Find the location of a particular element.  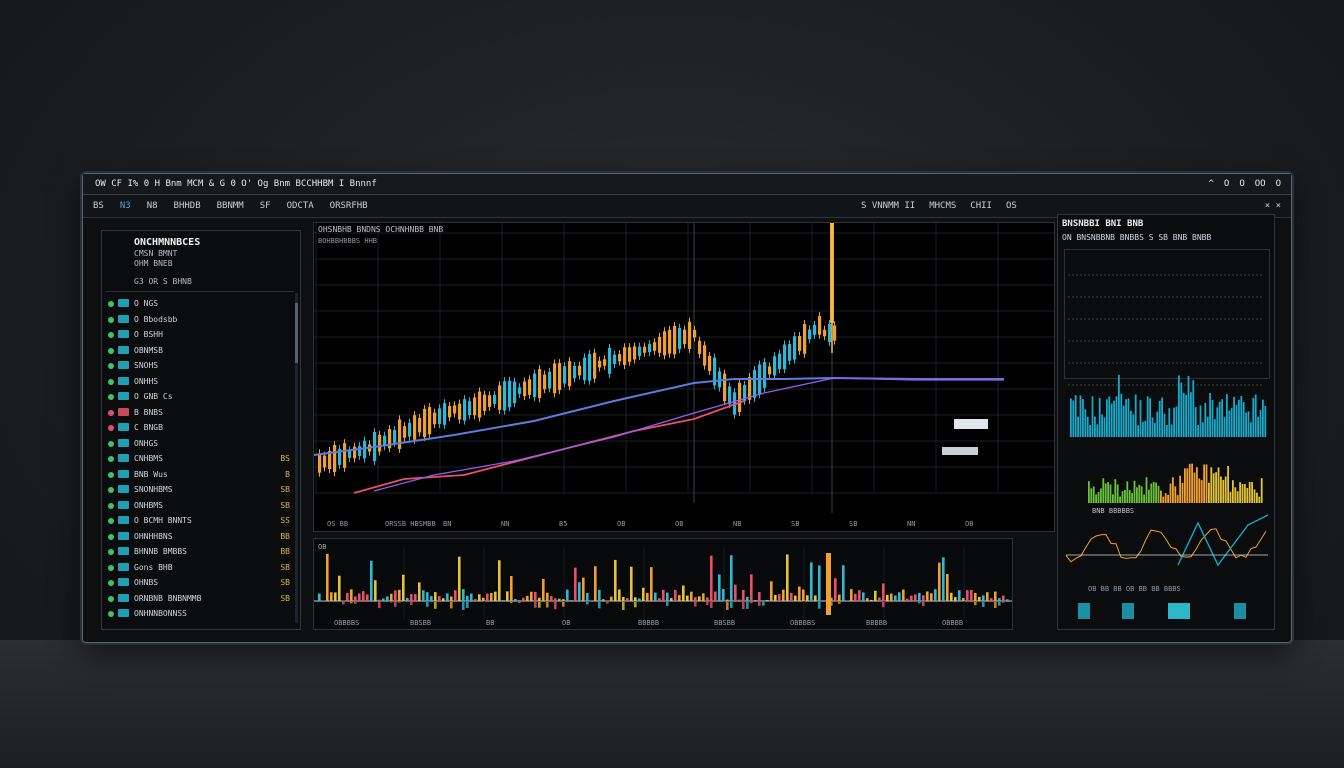

watchlist-row: C BNGB is located at coordinates (201, 427).